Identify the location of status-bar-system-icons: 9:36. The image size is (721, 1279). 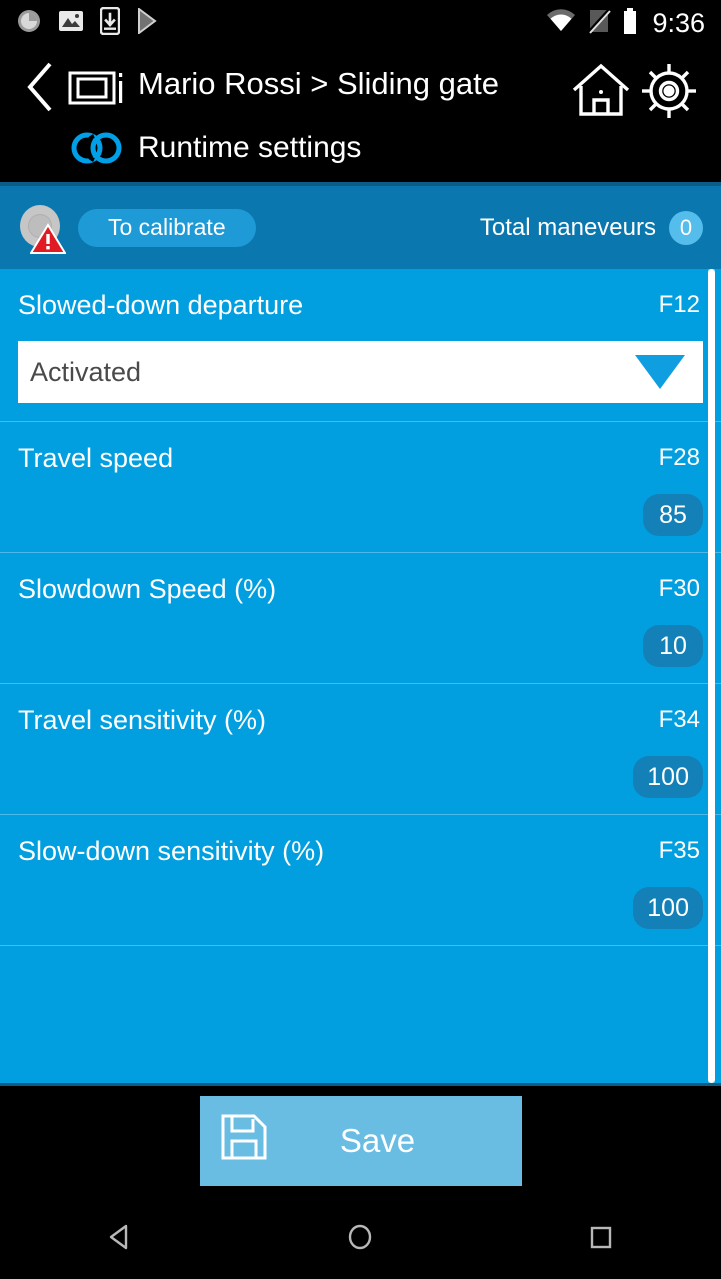
(625, 23).